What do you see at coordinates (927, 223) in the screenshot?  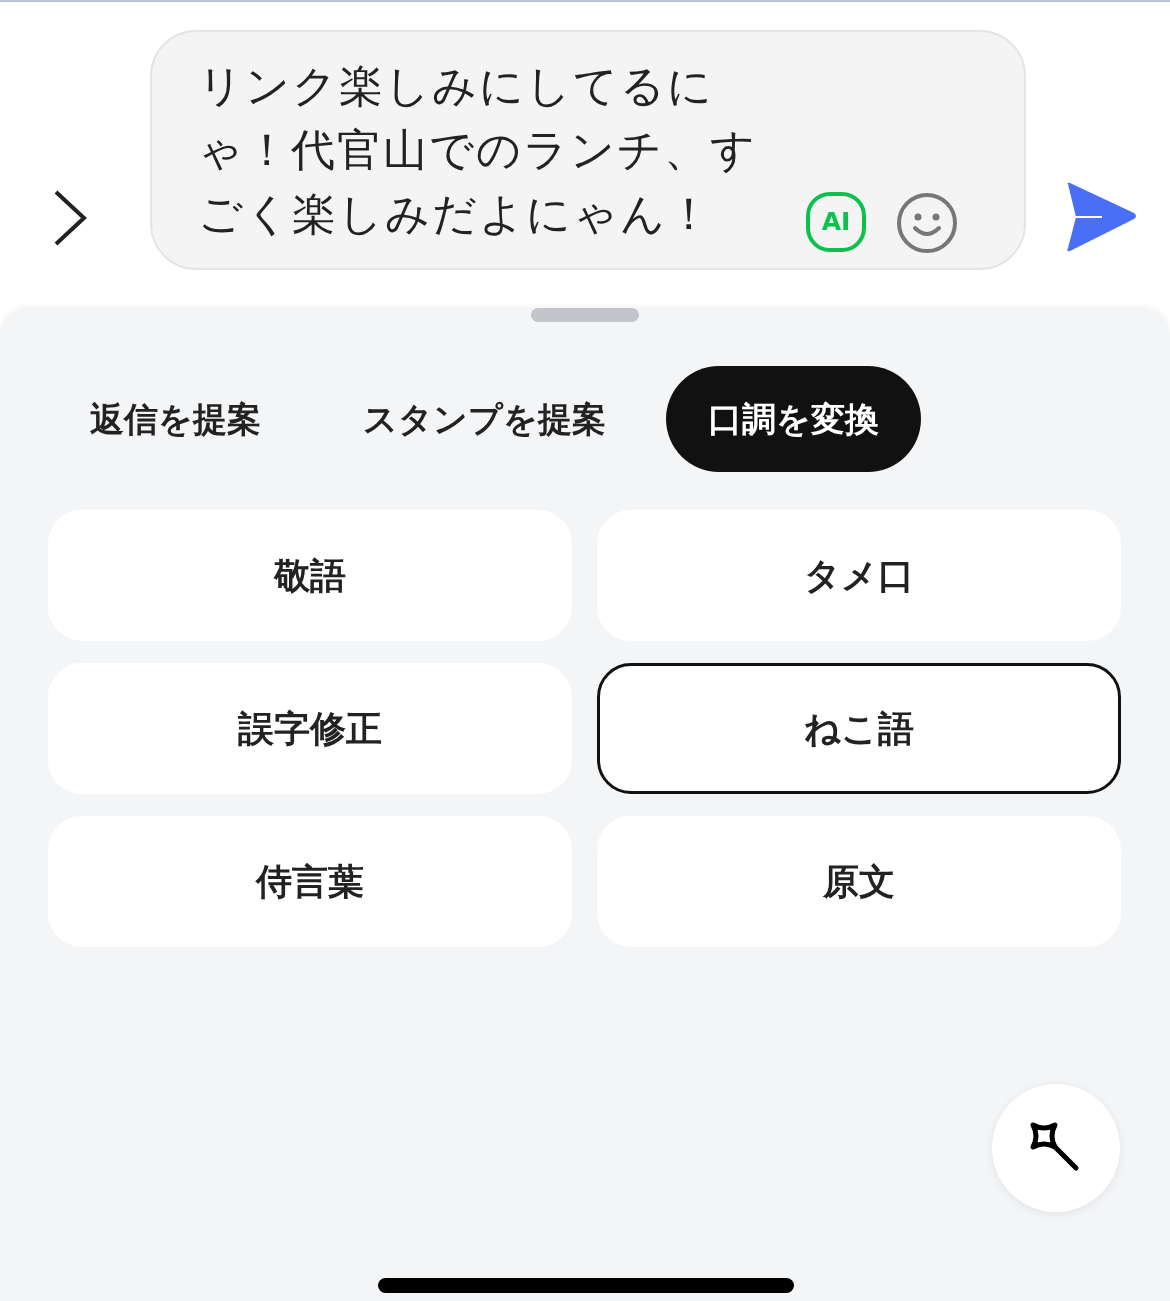 I see `emoji-icon` at bounding box center [927, 223].